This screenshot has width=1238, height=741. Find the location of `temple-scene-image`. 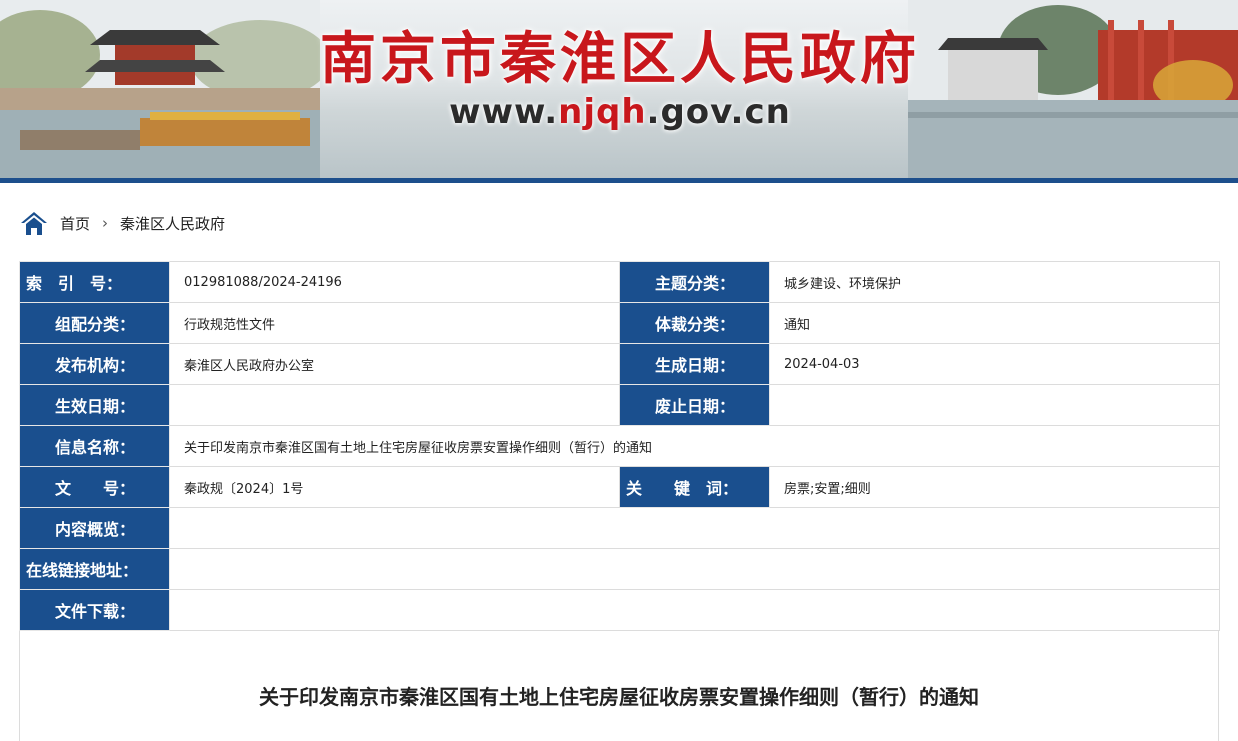

temple-scene-image is located at coordinates (160, 89).